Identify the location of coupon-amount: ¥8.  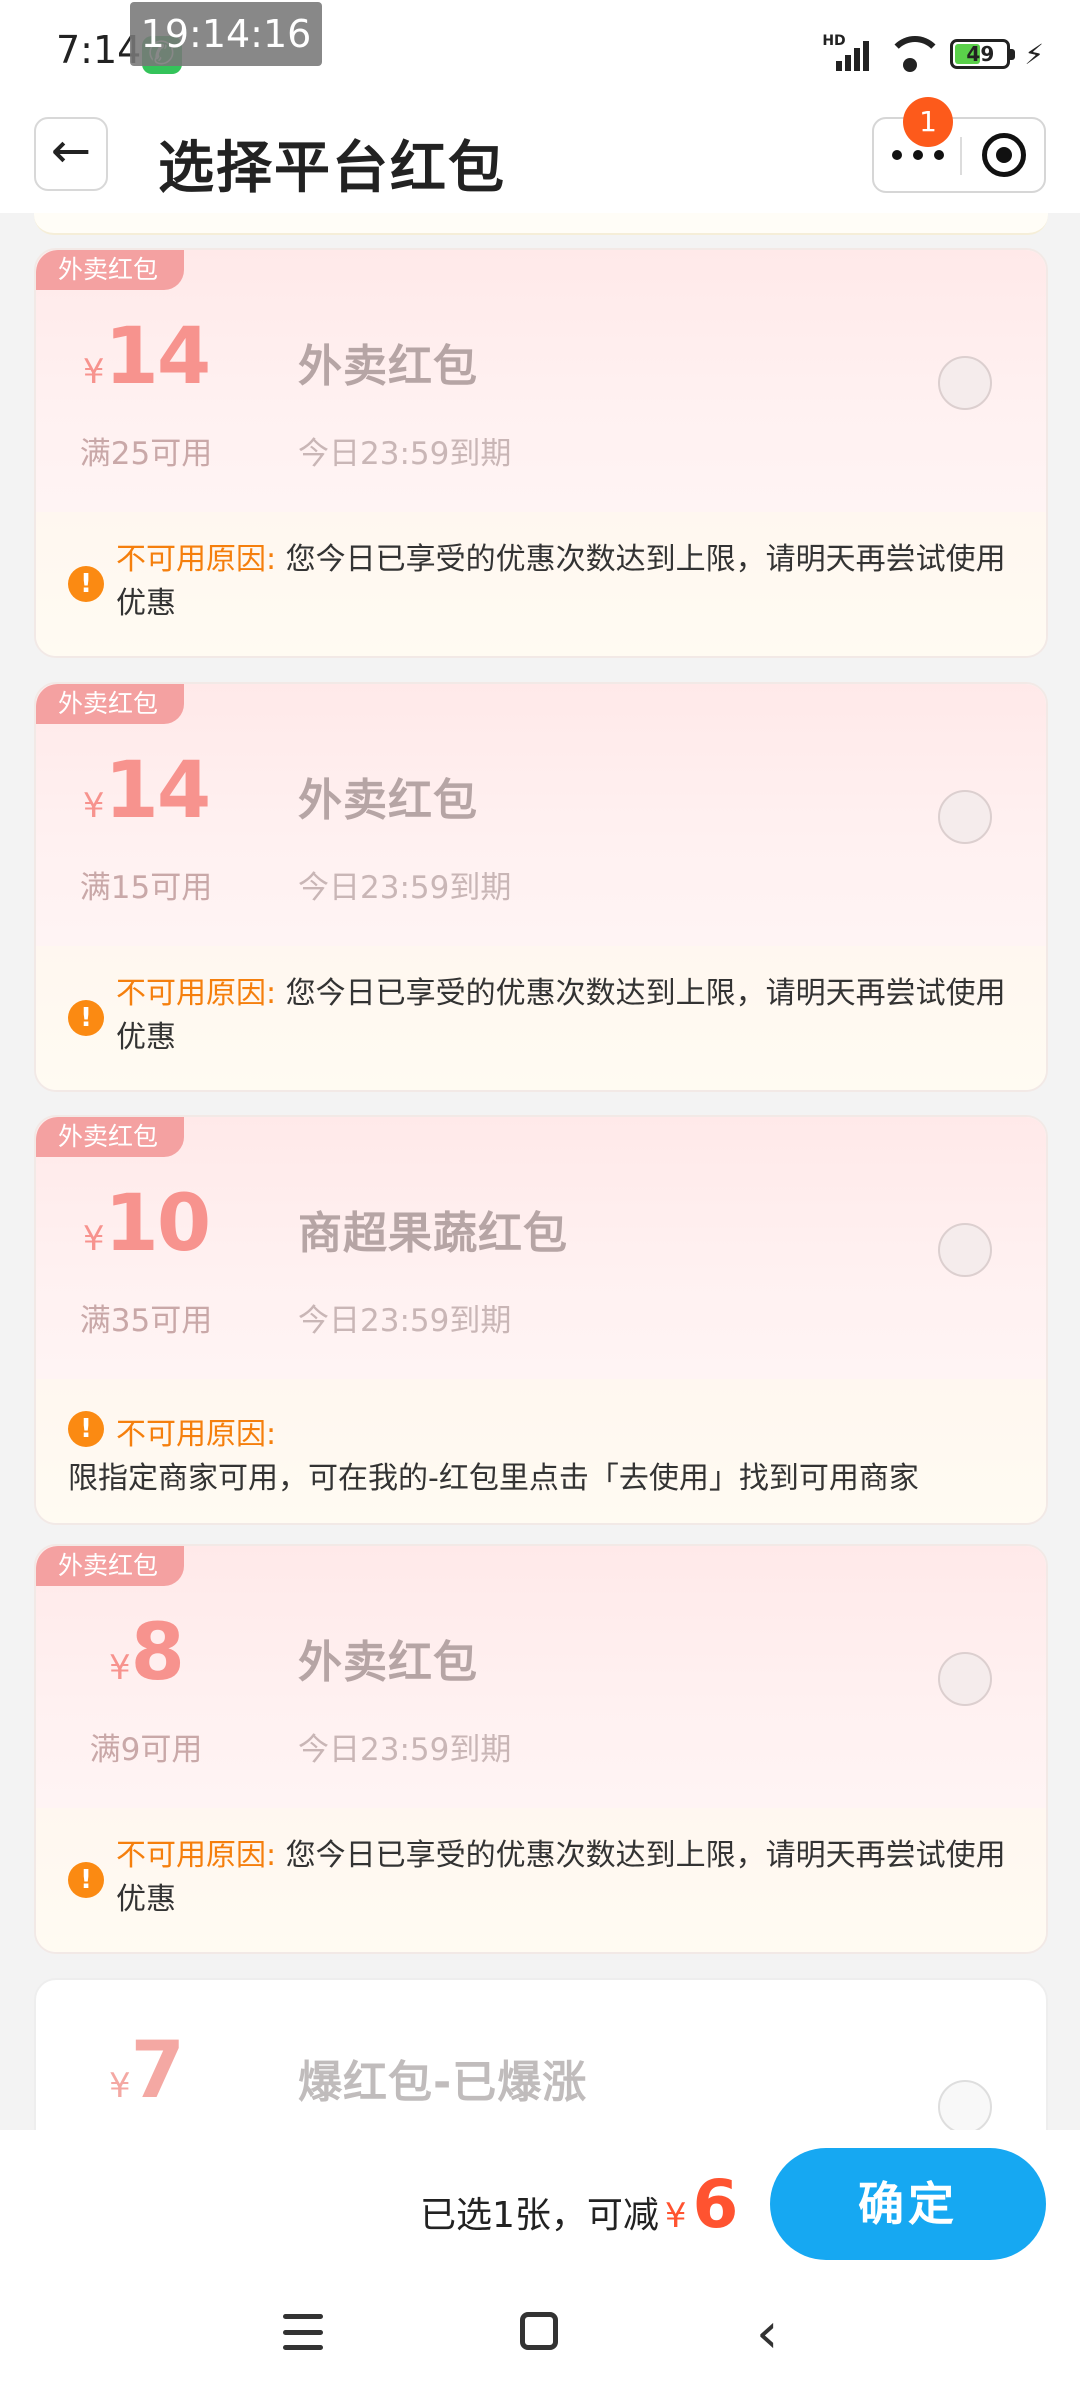
(146, 1653).